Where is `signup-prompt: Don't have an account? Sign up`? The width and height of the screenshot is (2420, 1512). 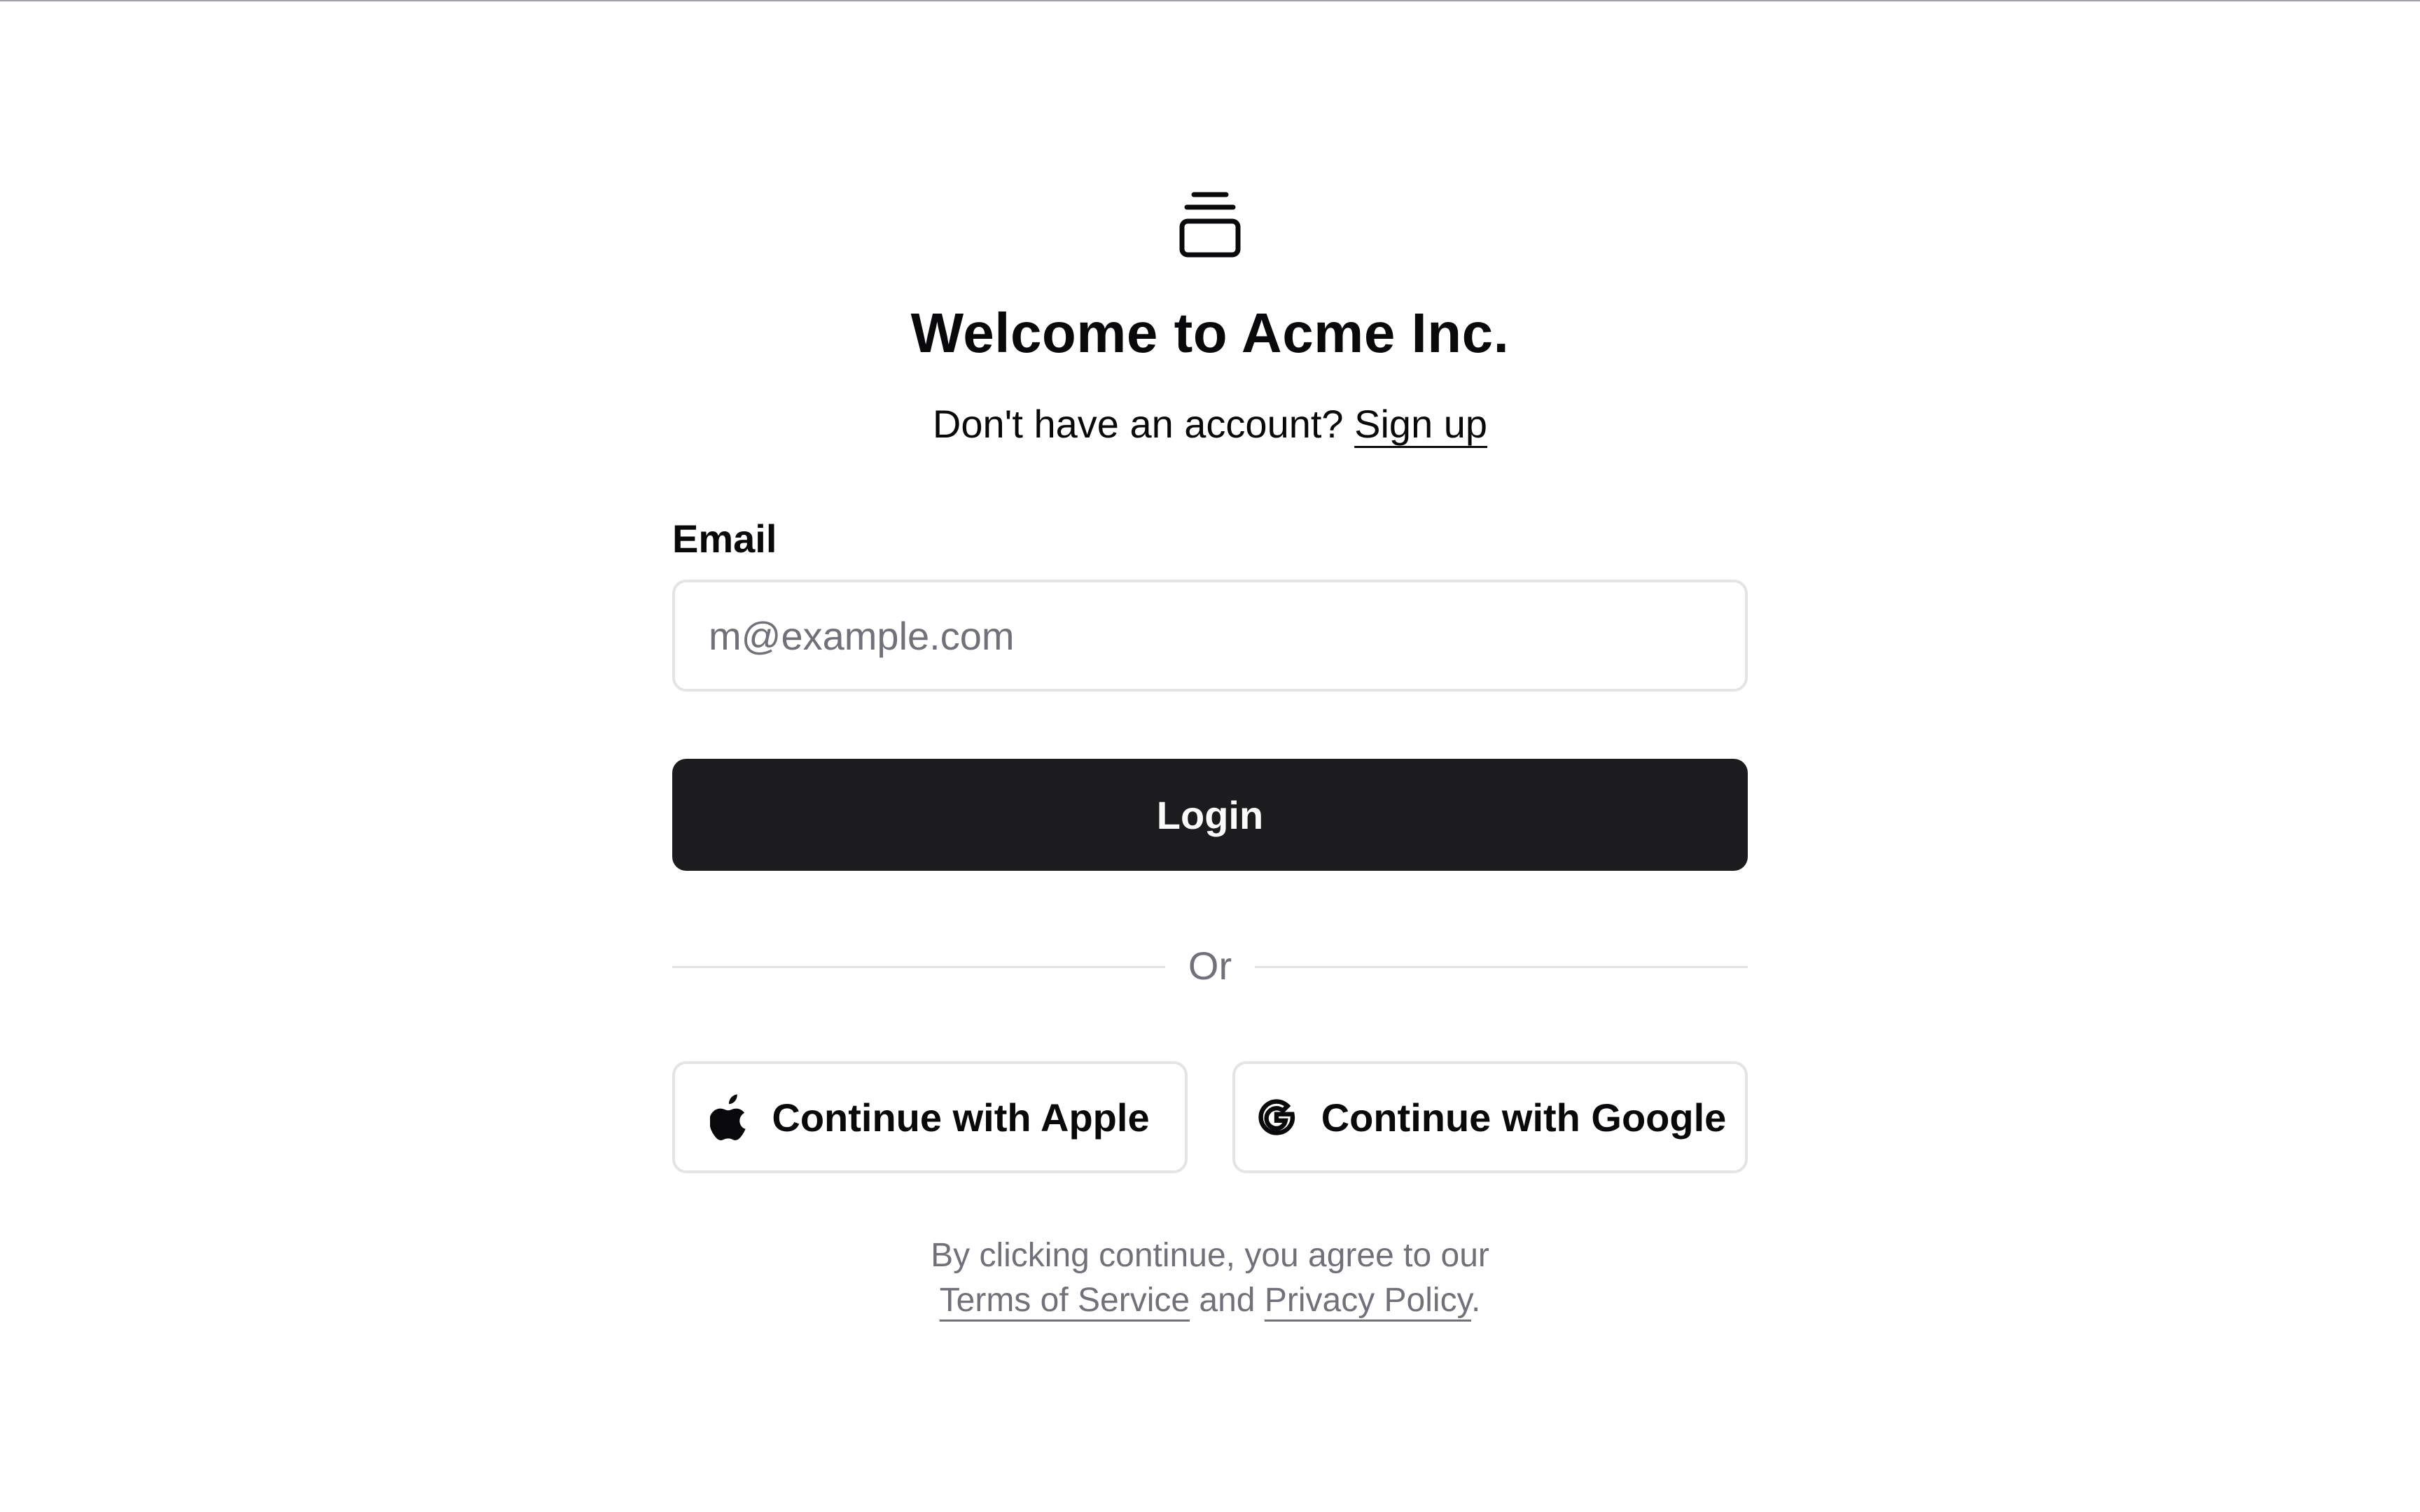 signup-prompt: Don't have an account? Sign up is located at coordinates (1210, 424).